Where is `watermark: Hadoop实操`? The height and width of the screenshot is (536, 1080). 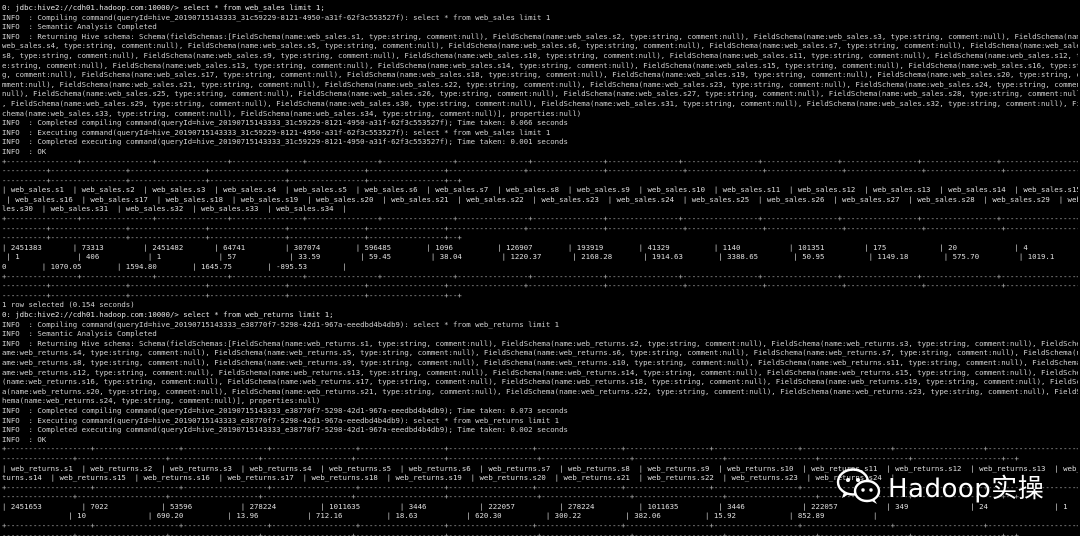
watermark: Hadoop实操 is located at coordinates (956, 486).